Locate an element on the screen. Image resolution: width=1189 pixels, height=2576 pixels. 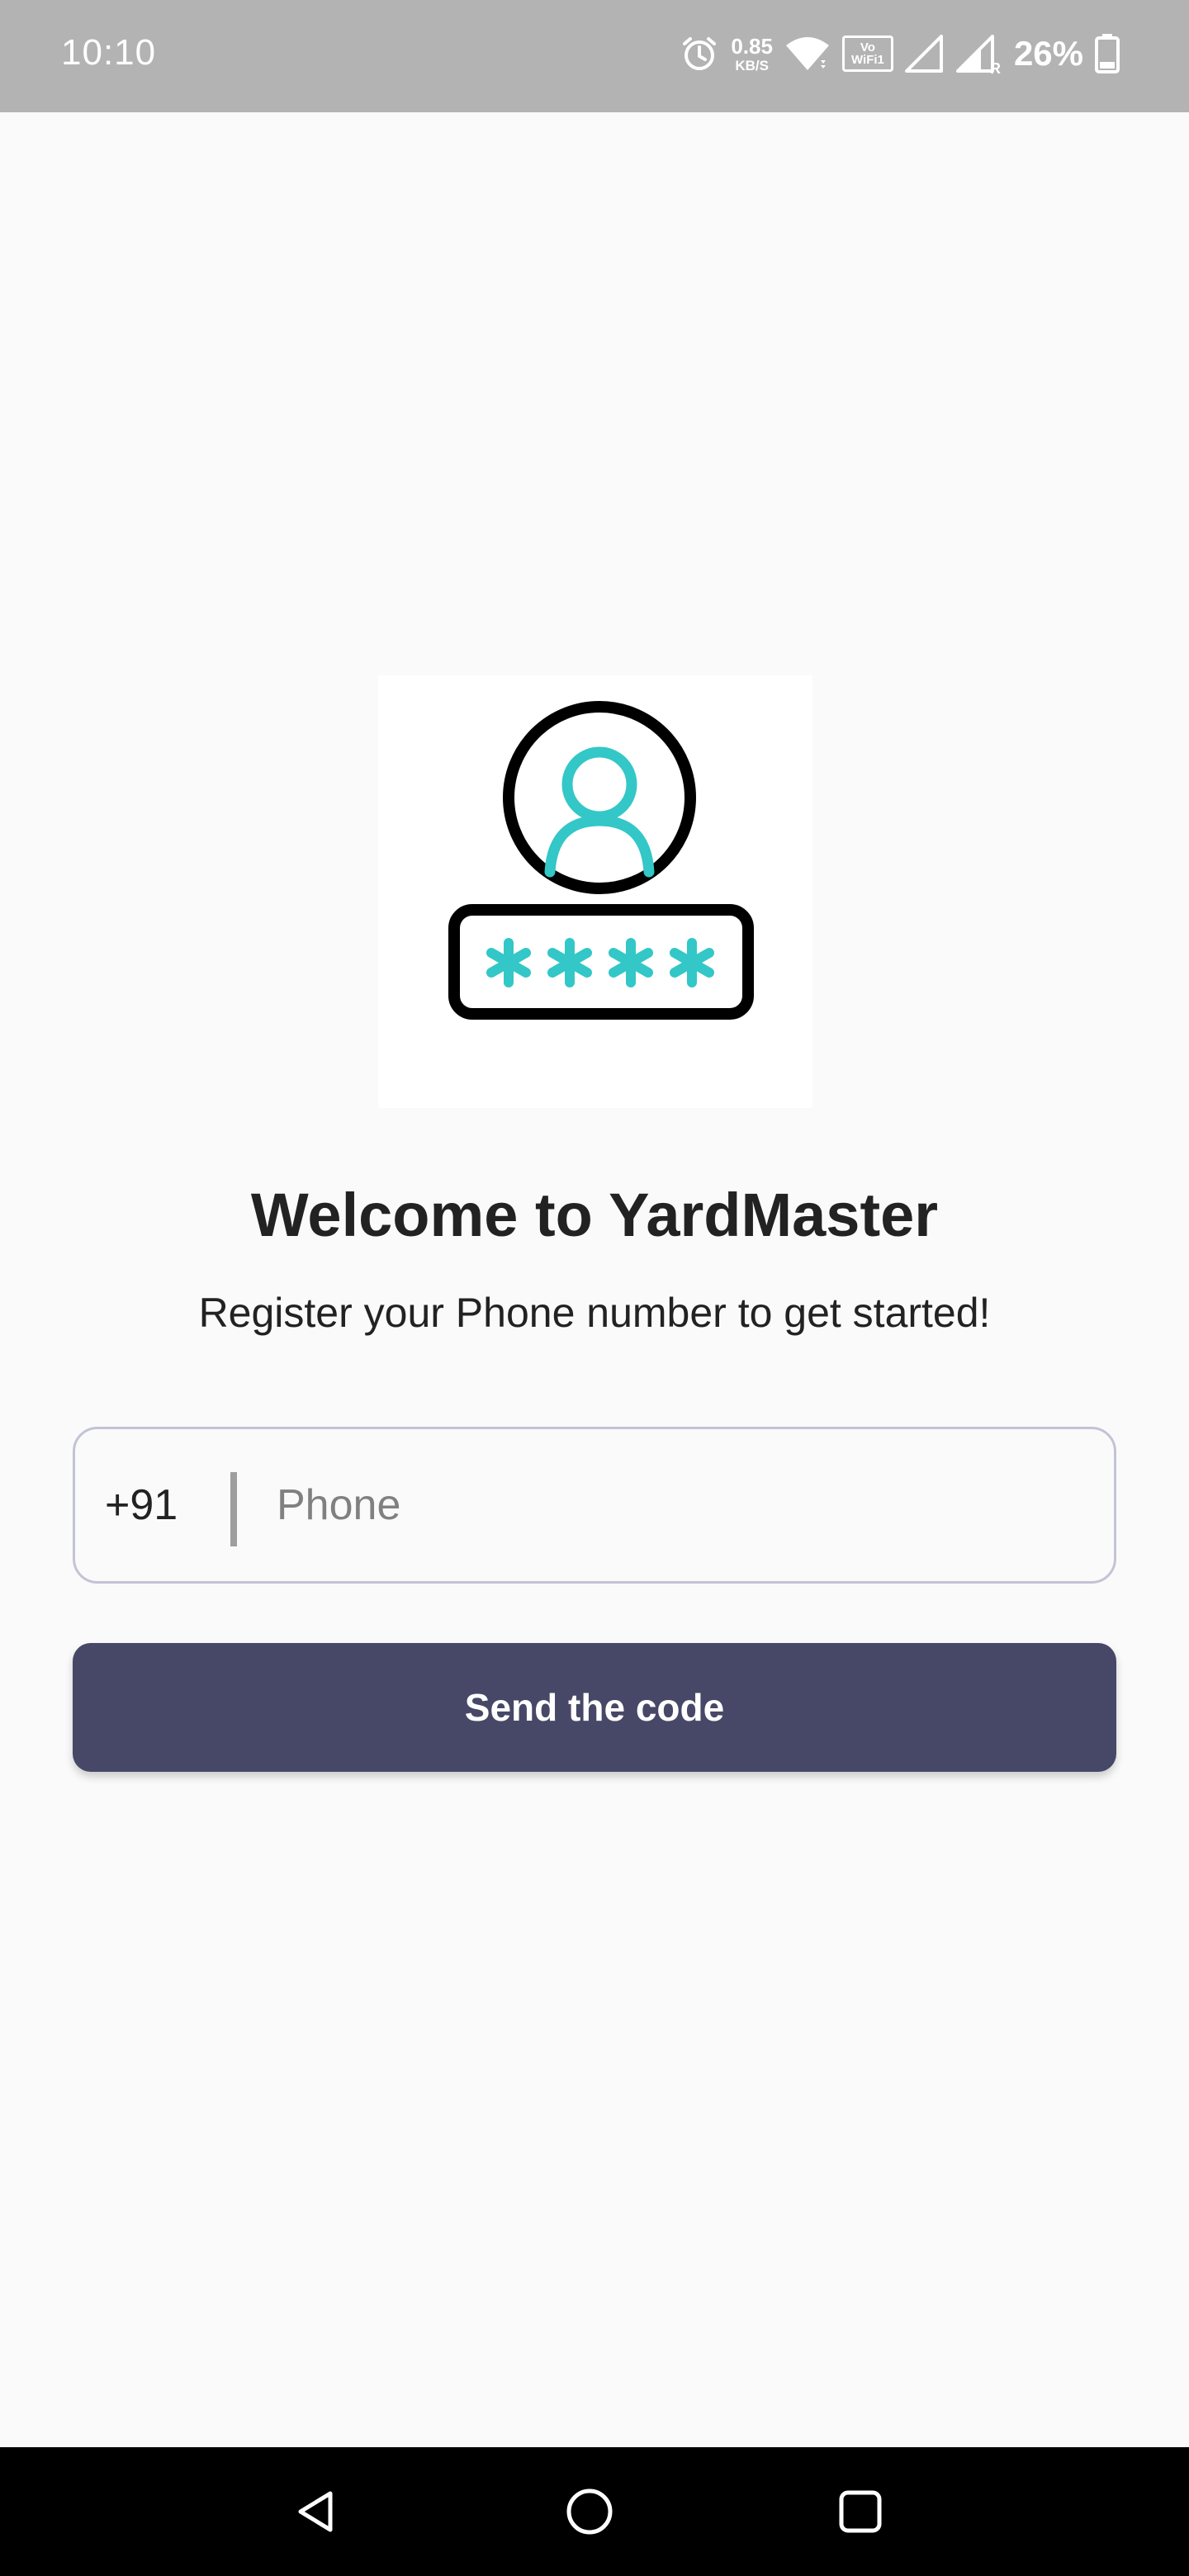
phone-field: +91 is located at coordinates (594, 1505).